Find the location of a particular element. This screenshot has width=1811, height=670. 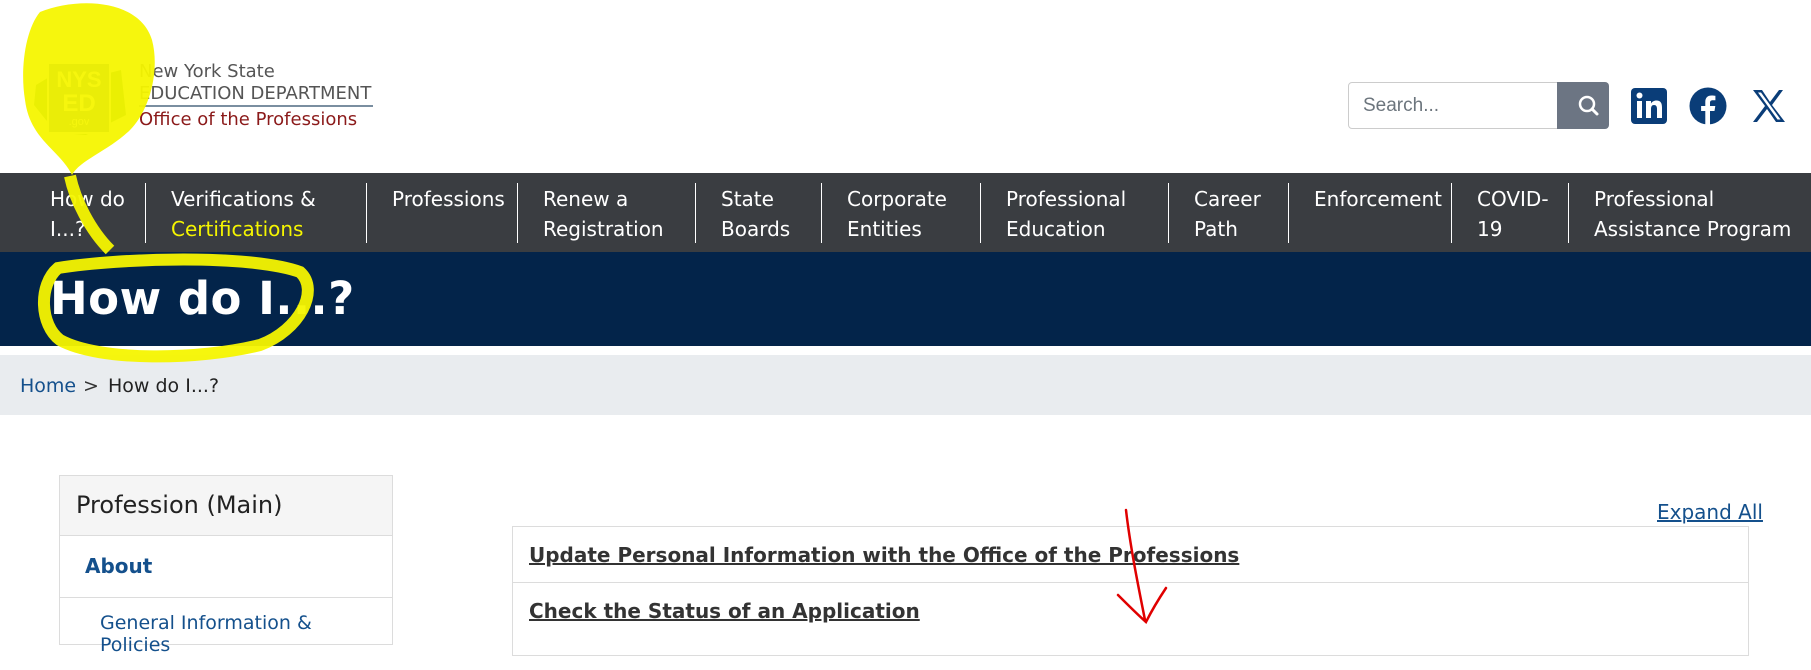

linkedin-icon is located at coordinates (1649, 106).